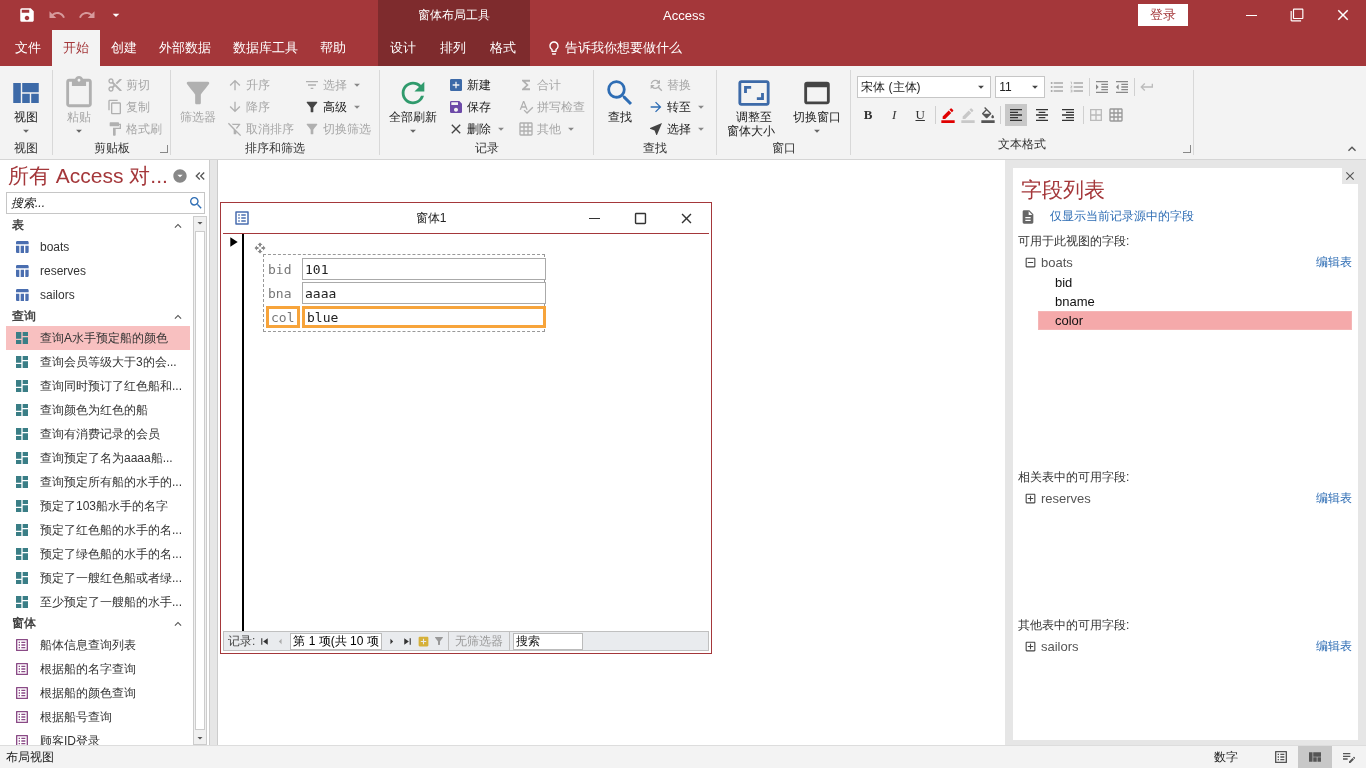  What do you see at coordinates (242, 641) in the screenshot?
I see `record-label: 记录:` at bounding box center [242, 641].